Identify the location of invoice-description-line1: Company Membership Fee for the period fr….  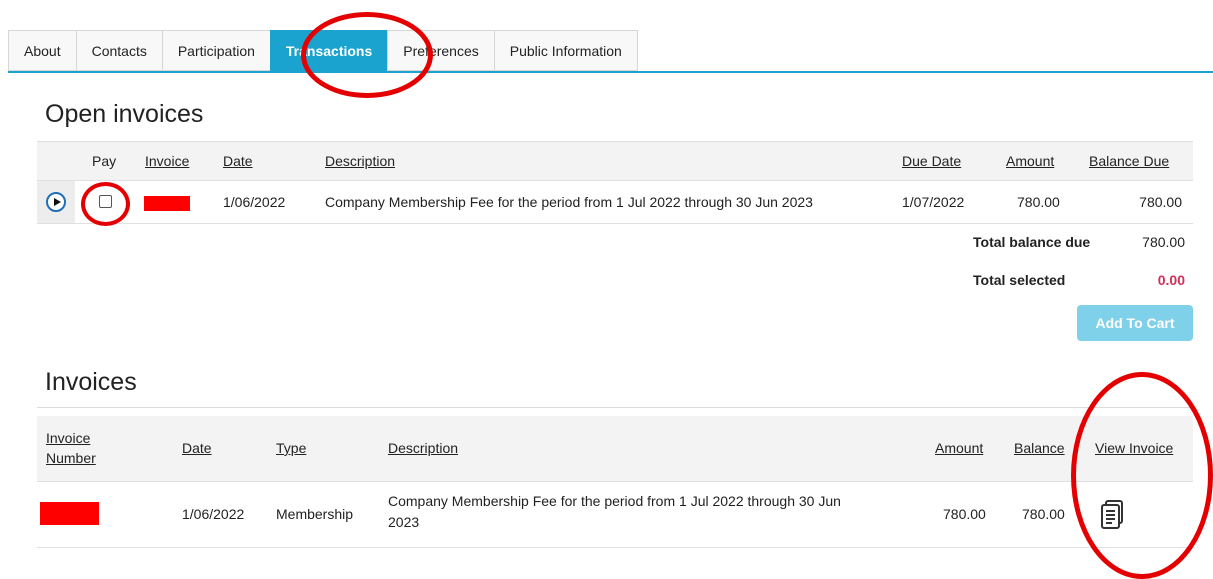
(614, 501).